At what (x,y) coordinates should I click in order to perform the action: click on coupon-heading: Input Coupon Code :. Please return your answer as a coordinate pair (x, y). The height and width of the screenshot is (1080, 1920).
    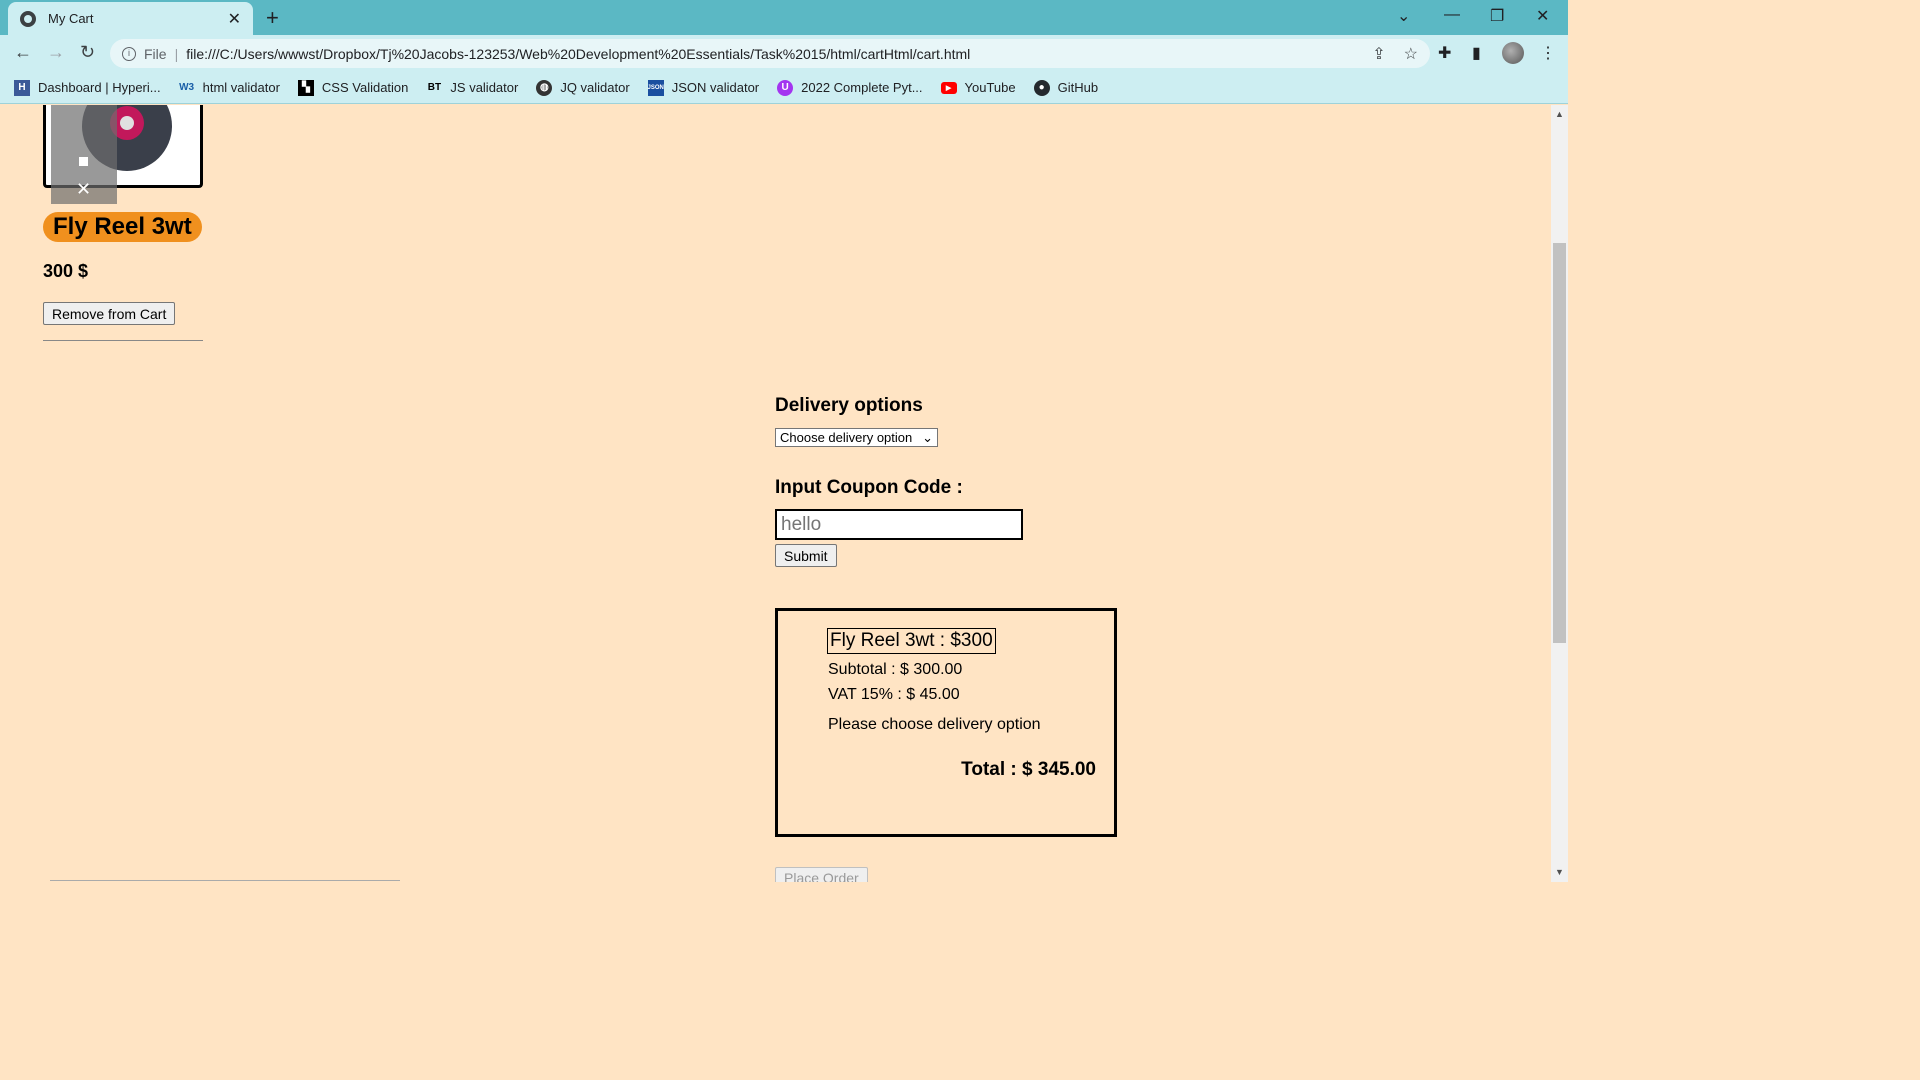
    Looking at the image, I should click on (869, 487).